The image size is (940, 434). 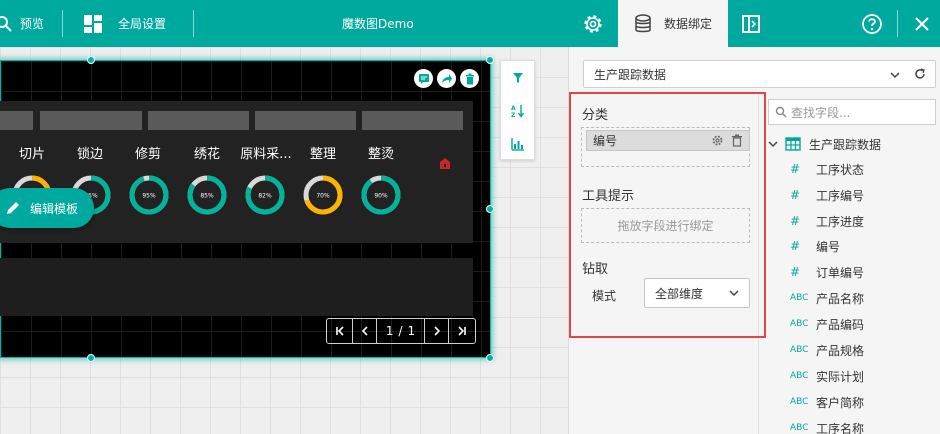 What do you see at coordinates (827, 272) in the screenshot?
I see `field-item: # 订单编号` at bounding box center [827, 272].